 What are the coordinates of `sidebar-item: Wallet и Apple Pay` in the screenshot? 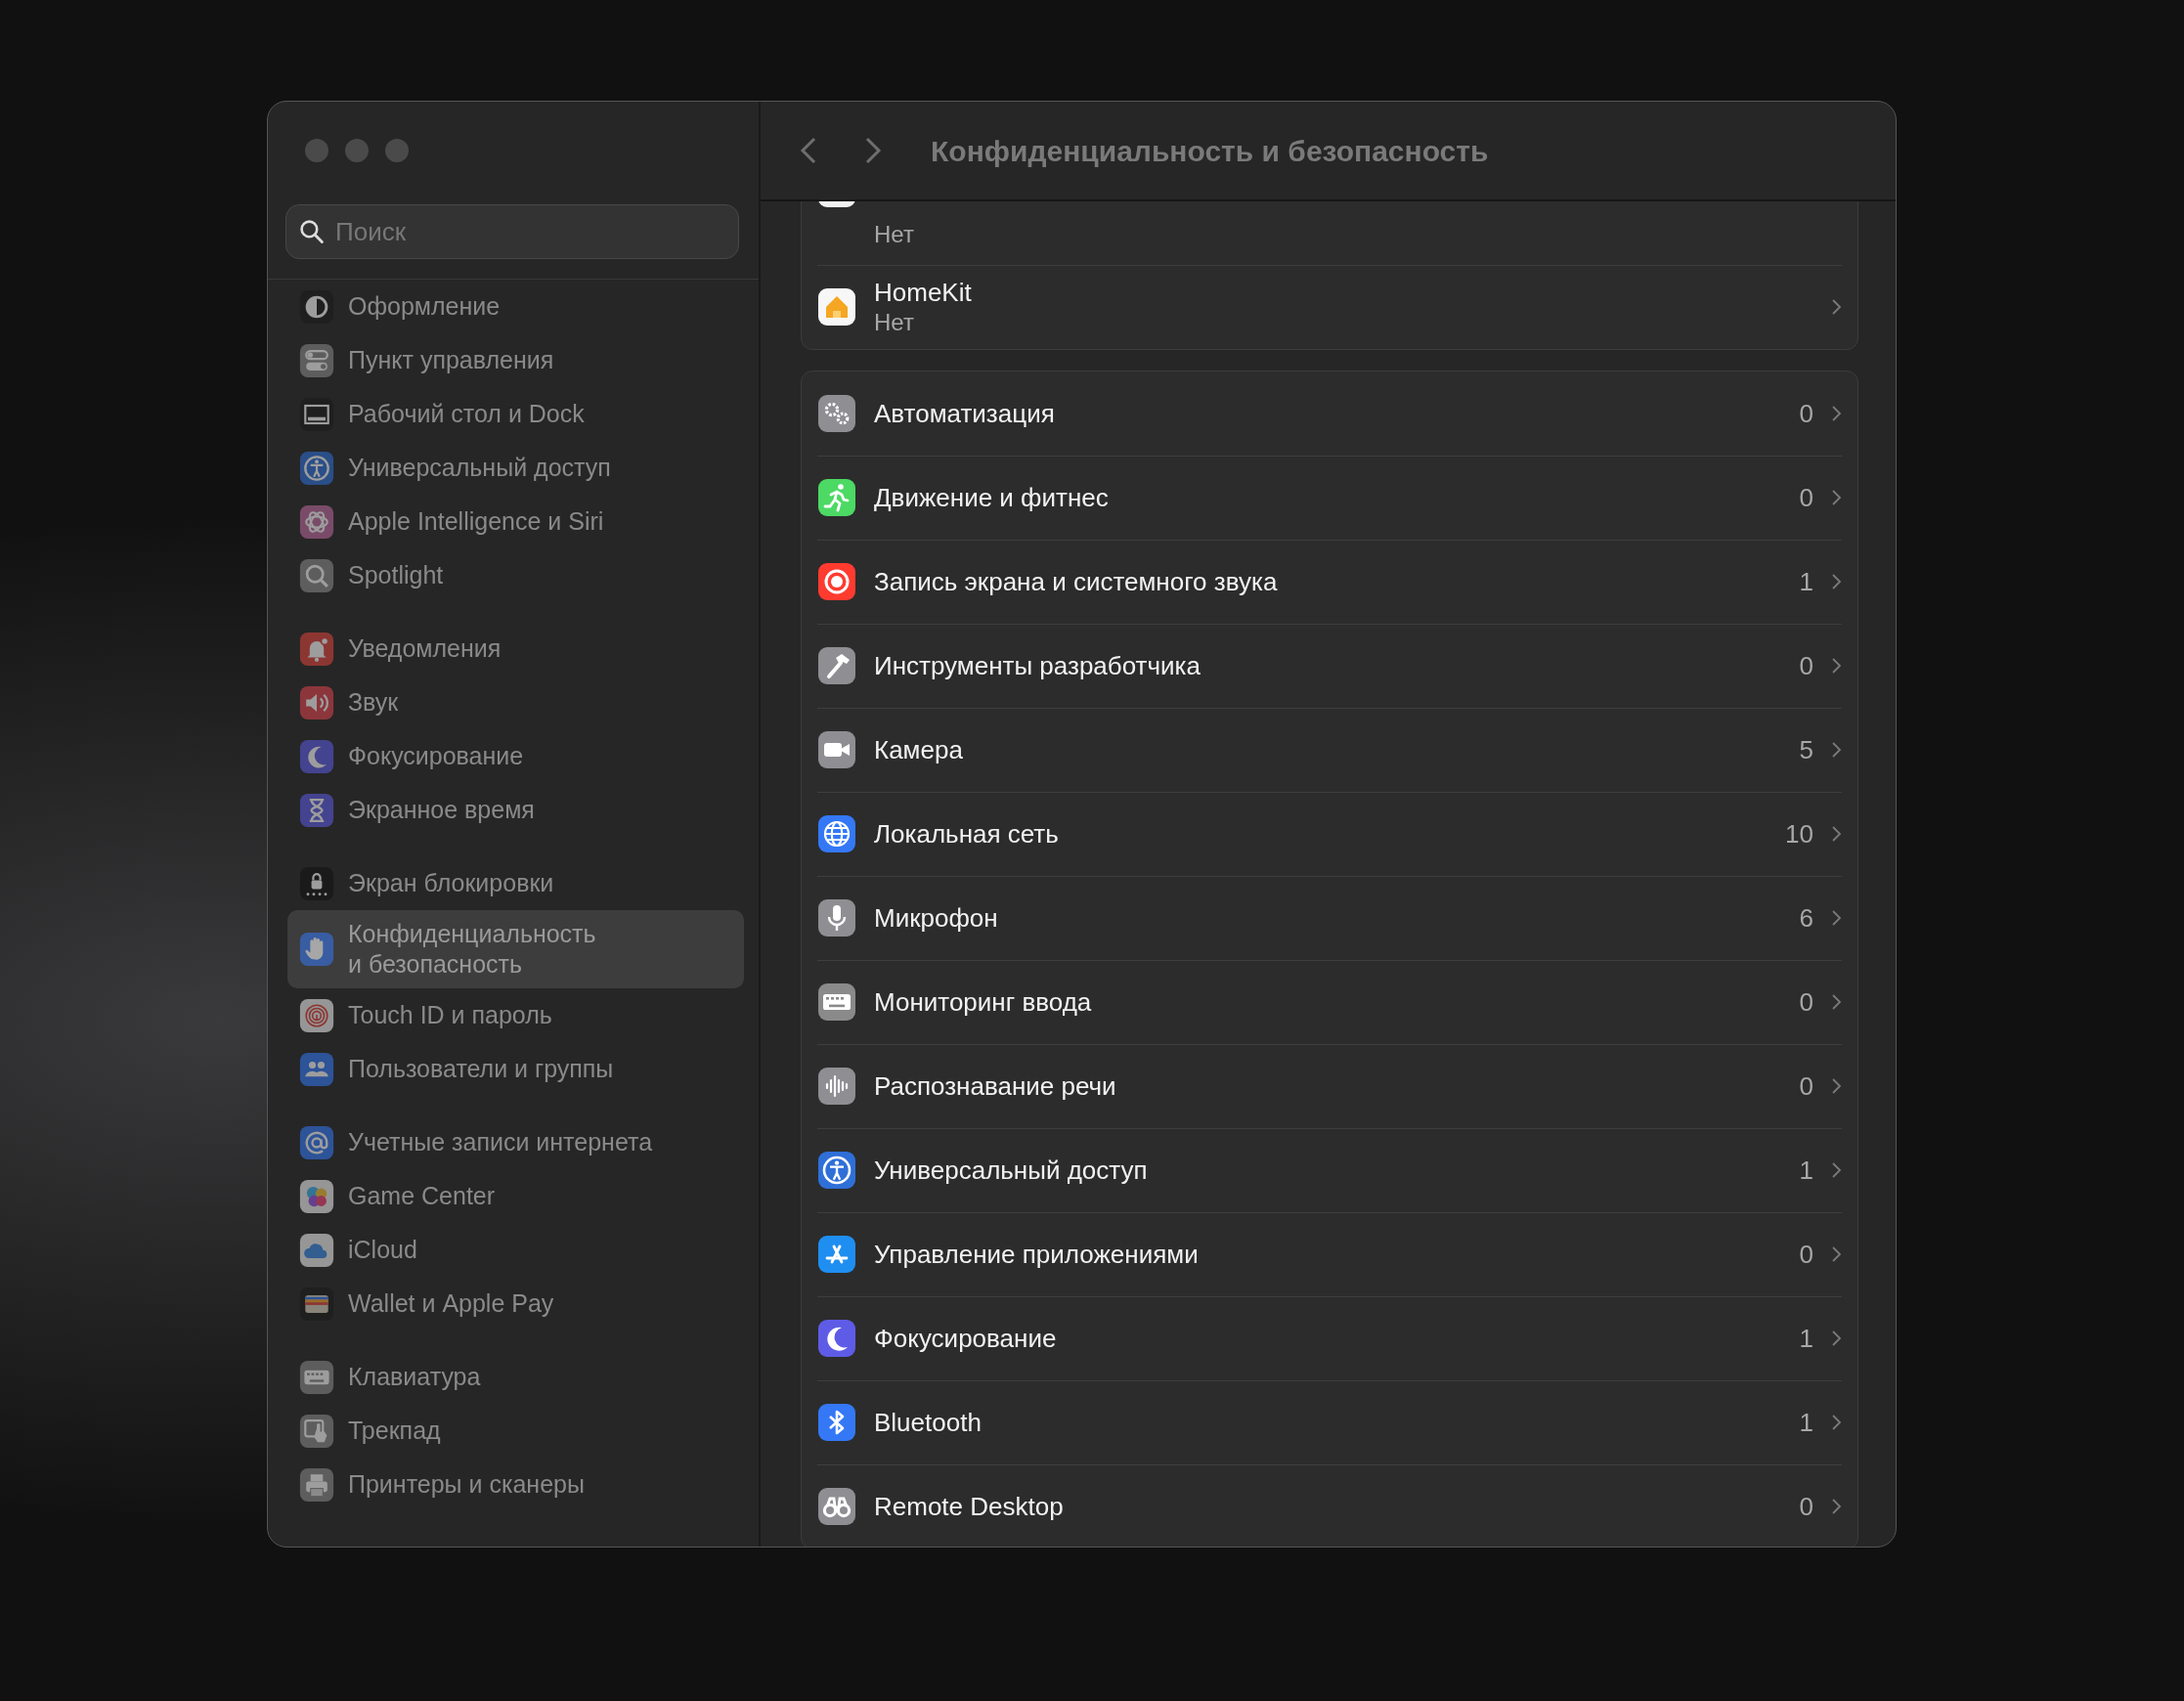 It's located at (515, 1303).